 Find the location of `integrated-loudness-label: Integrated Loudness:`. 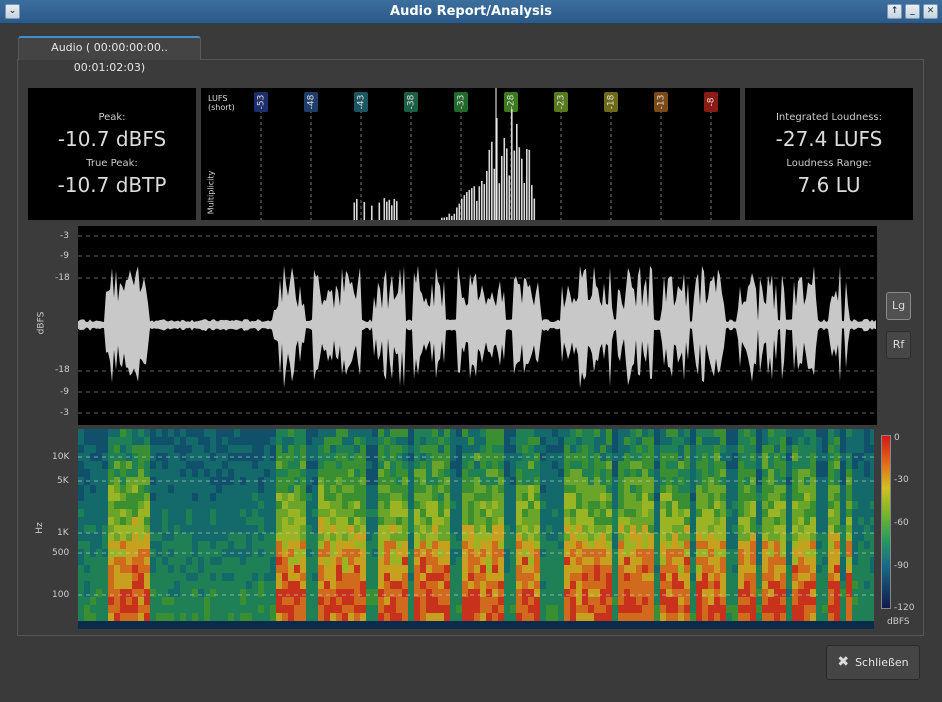

integrated-loudness-label: Integrated Loudness: is located at coordinates (829, 117).